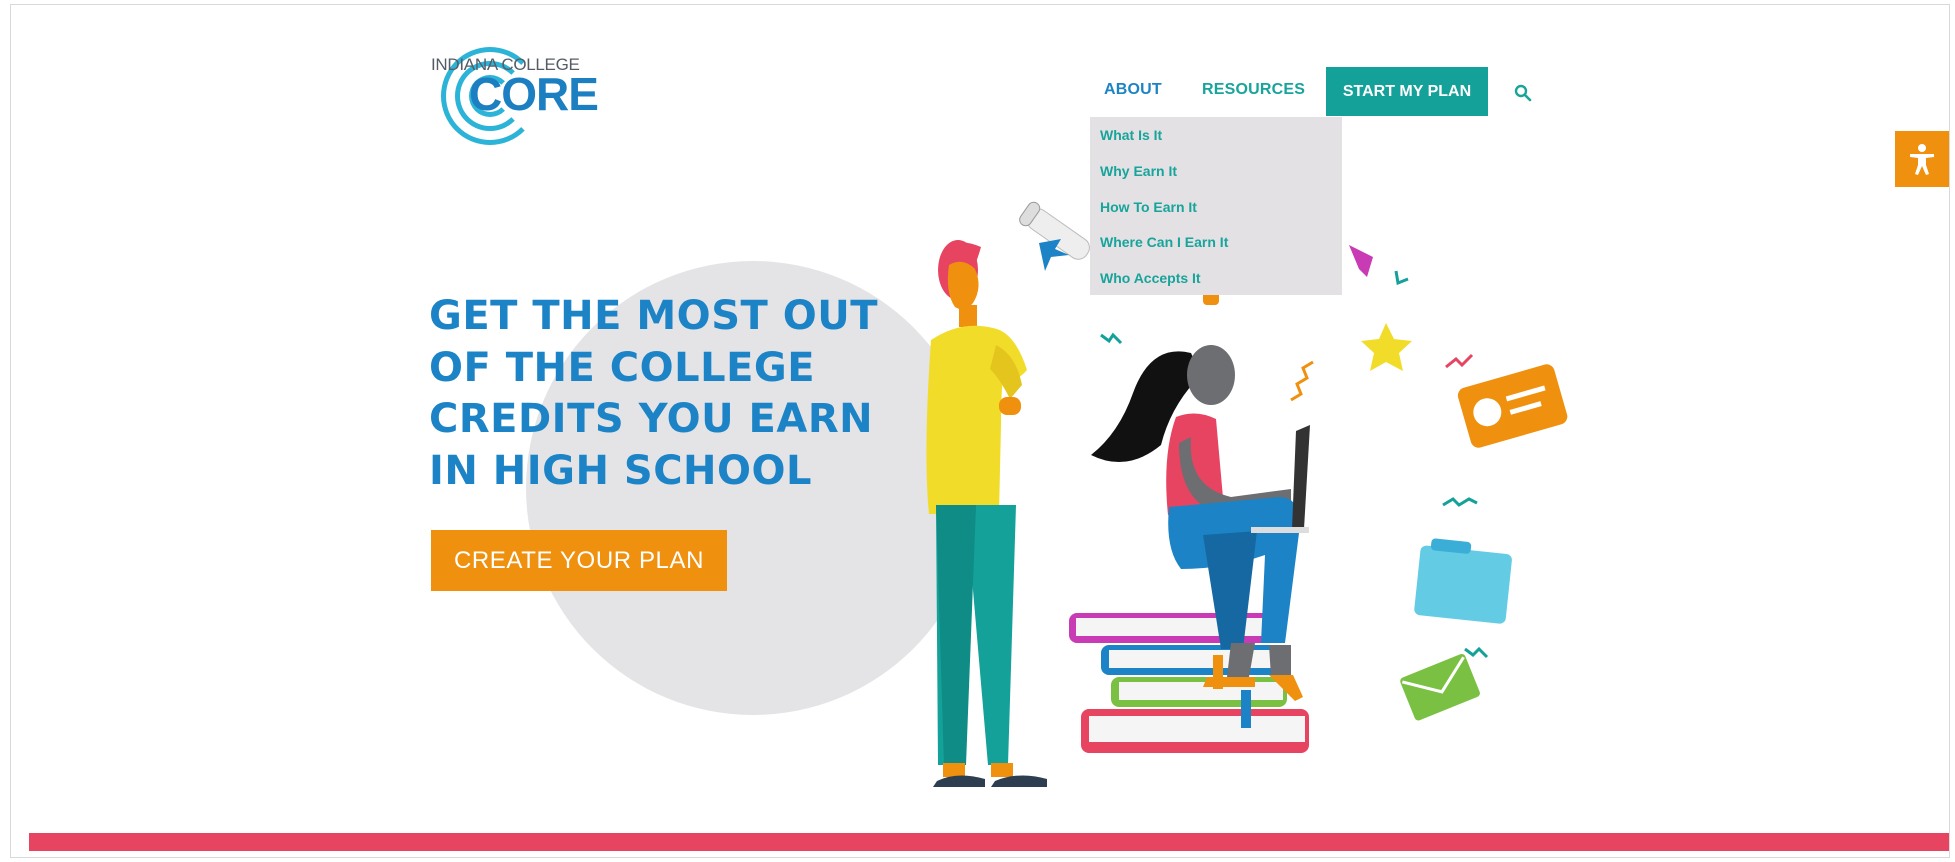 The width and height of the screenshot is (1955, 862). I want to click on headline-line: OF THE COLLEGE, so click(622, 367).